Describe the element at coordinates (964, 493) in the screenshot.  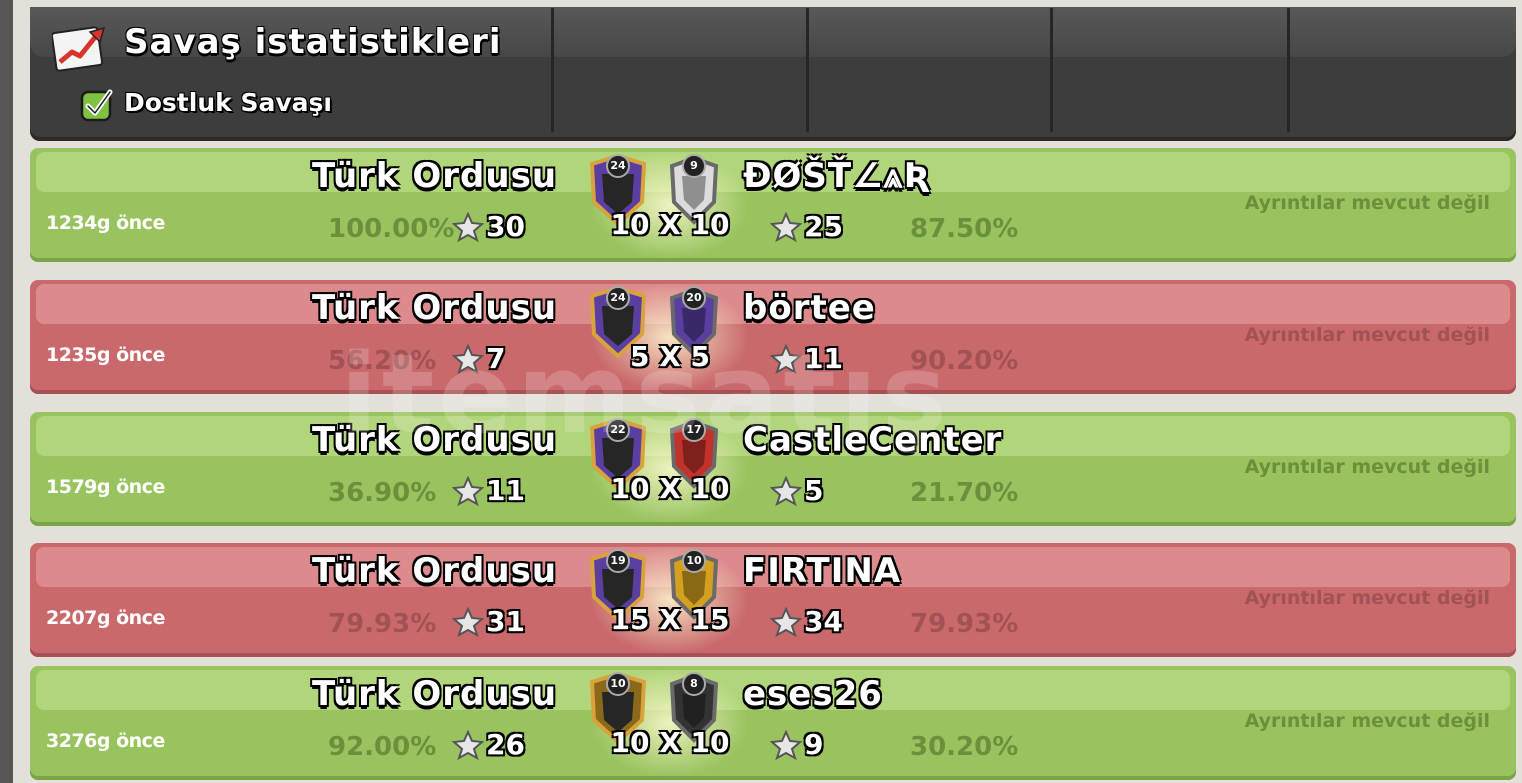
I see `opponent-destruction-percent: 21.70%` at that location.